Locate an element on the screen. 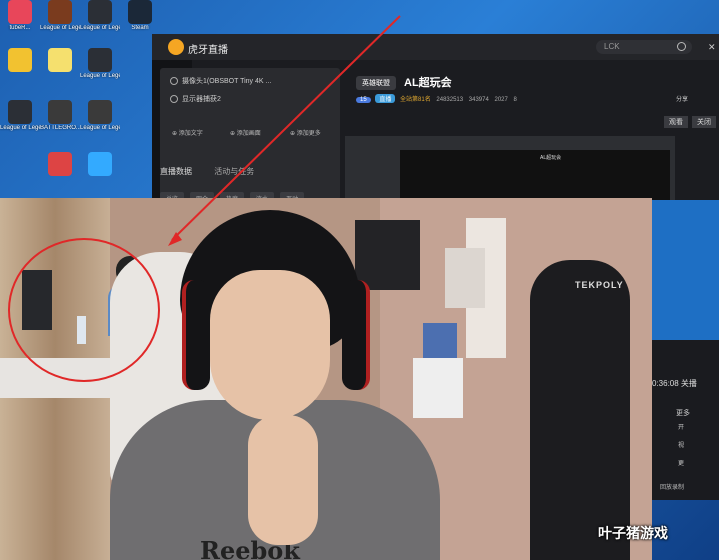  red-arrow-annotation is located at coordinates (284, 130).